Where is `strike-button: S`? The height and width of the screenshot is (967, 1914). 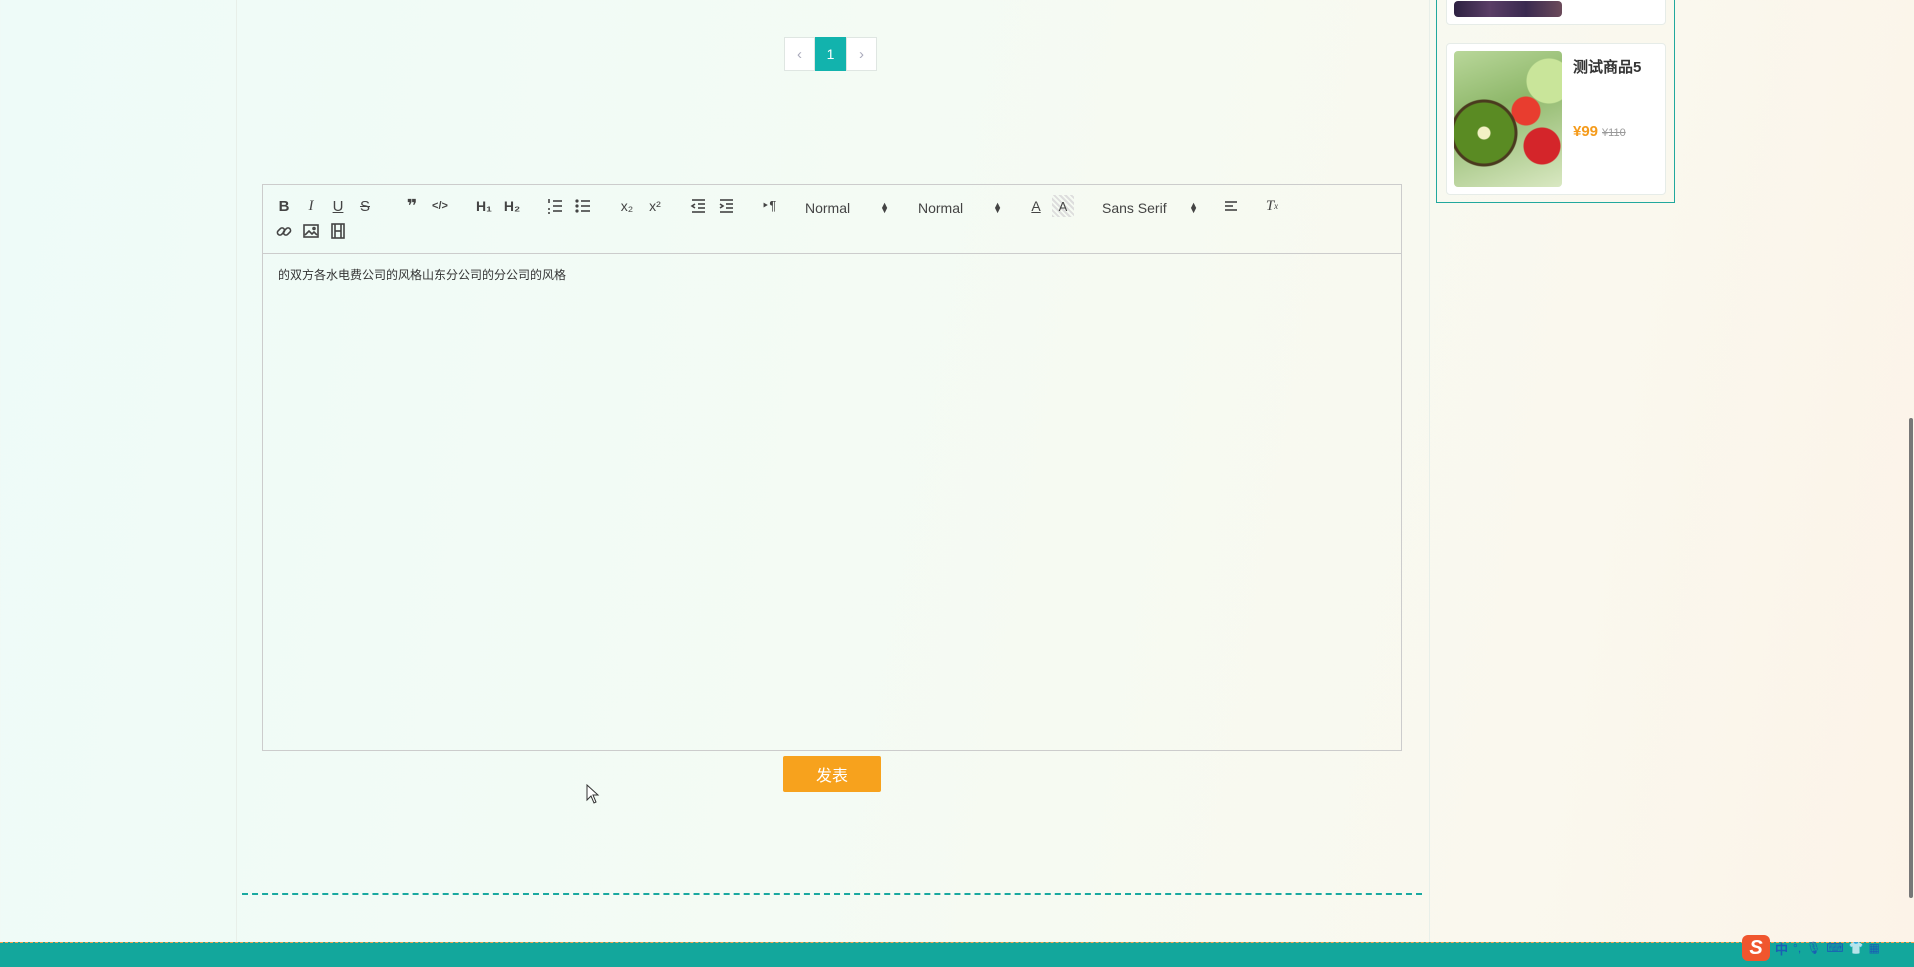 strike-button: S is located at coordinates (365, 206).